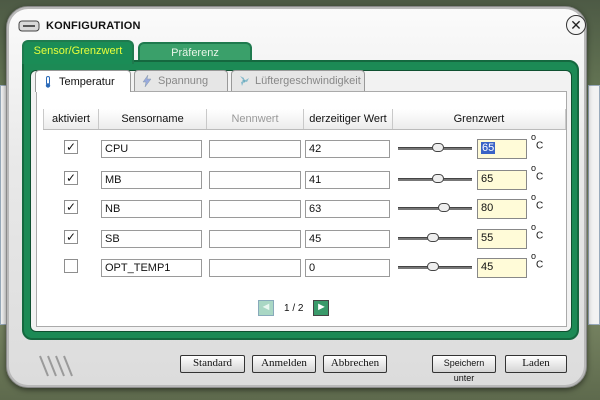  I want to click on thermometer-icon, so click(48, 81).